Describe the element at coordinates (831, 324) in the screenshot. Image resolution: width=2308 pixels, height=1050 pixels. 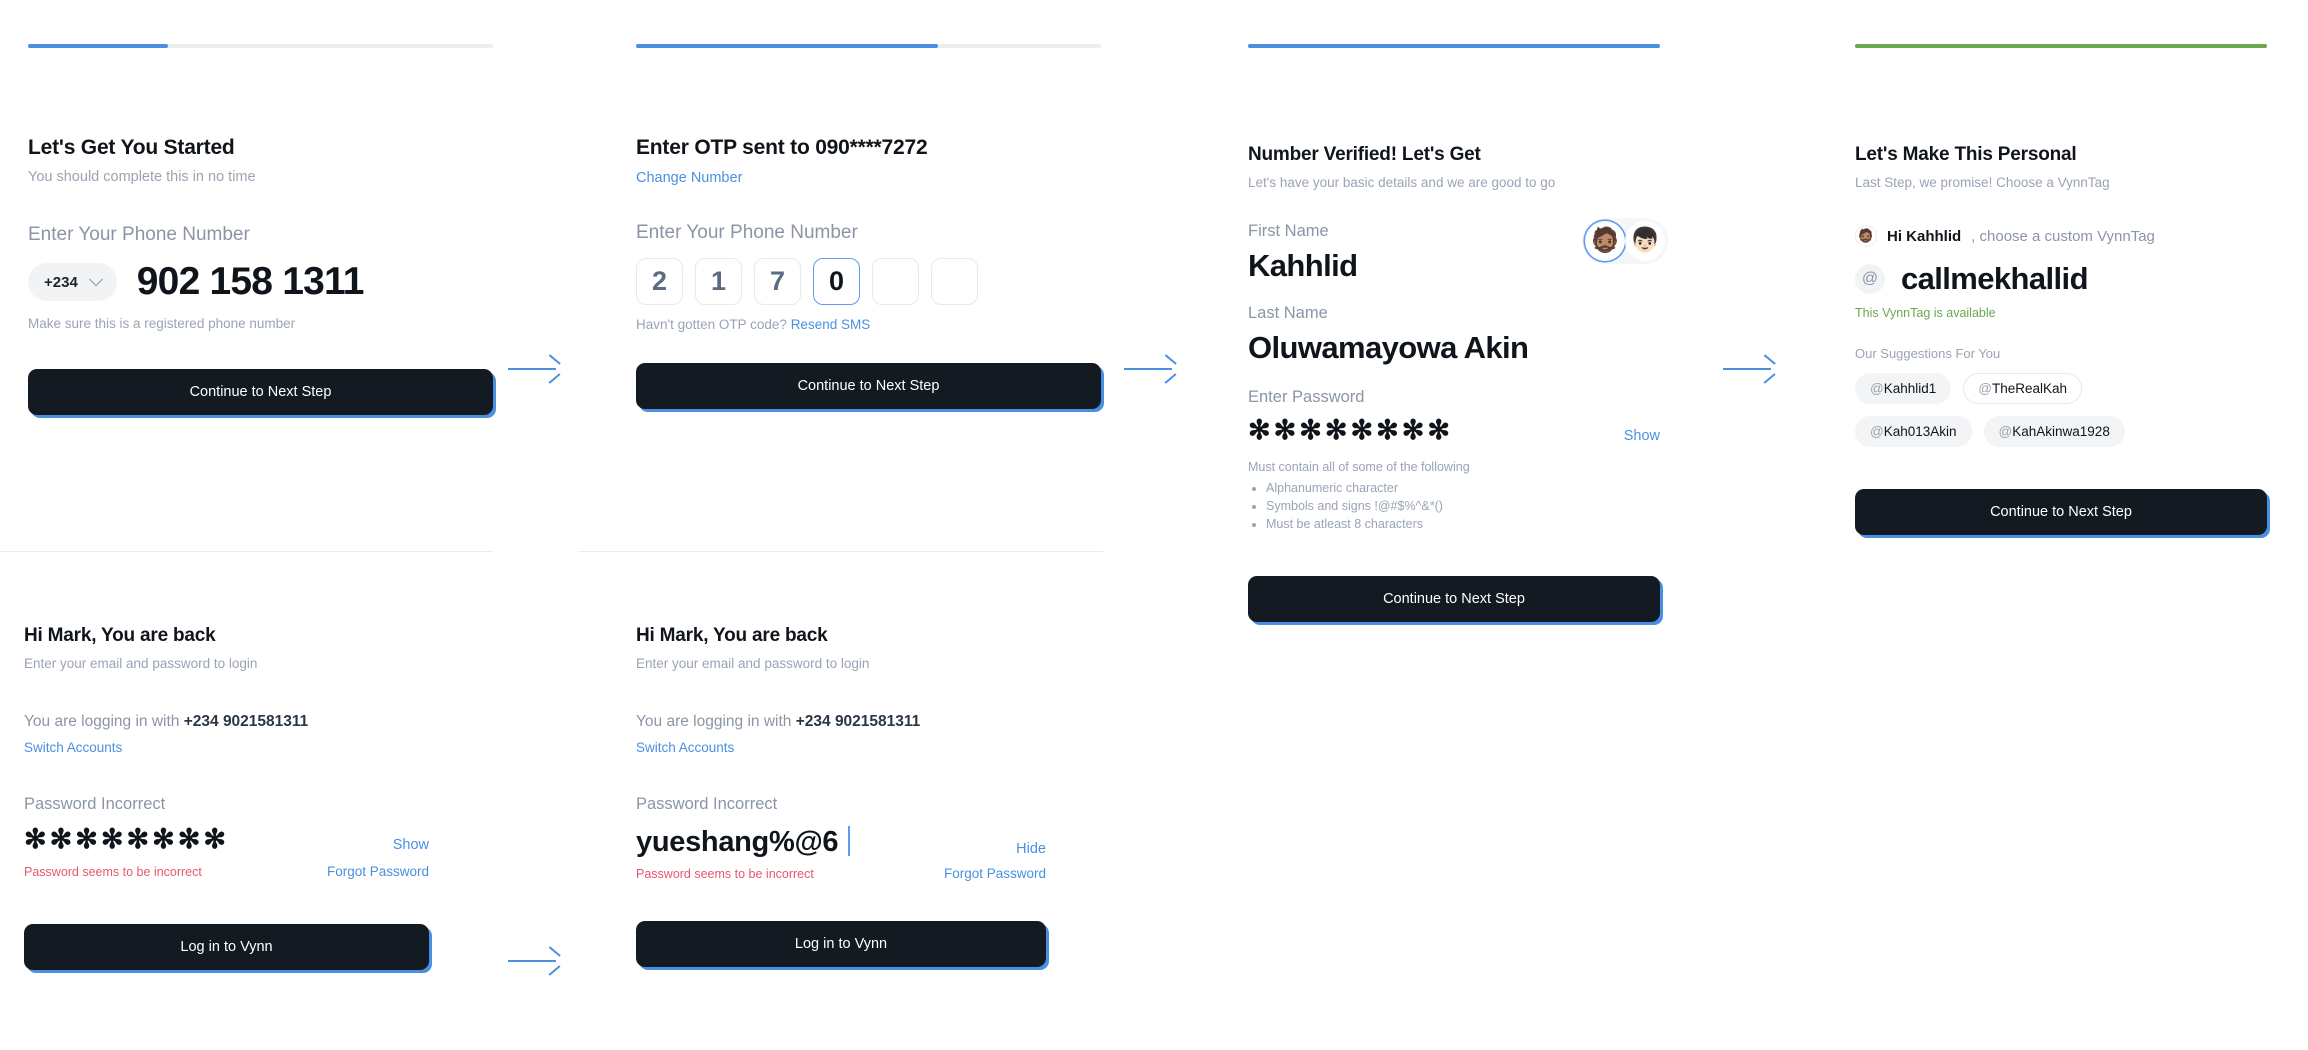
I see `resend-sms-link: Resend SMS` at that location.